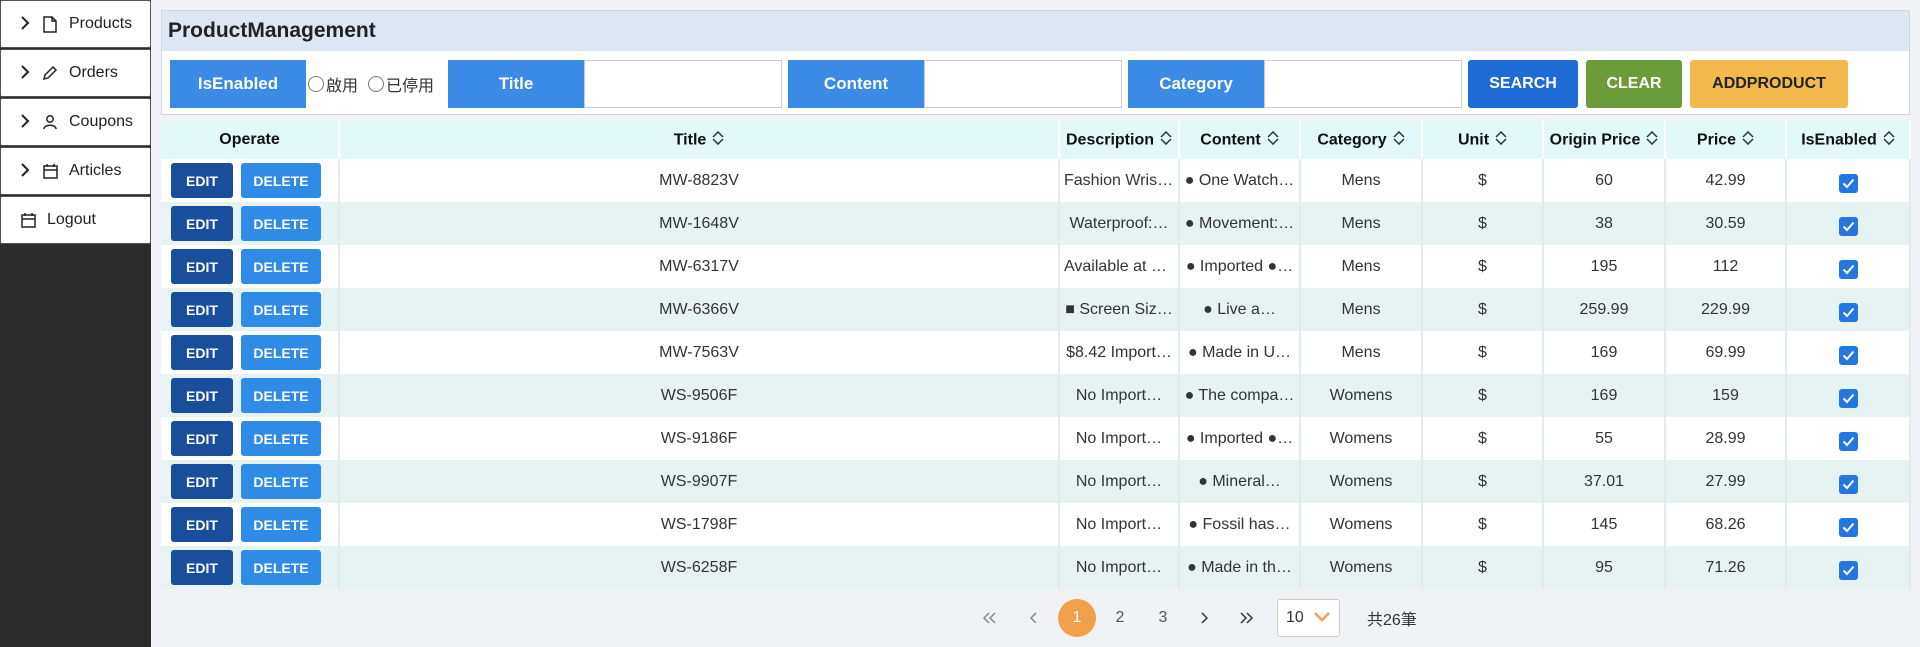 This screenshot has width=1920, height=647. I want to click on title-cell: MW-6317V, so click(699, 266).